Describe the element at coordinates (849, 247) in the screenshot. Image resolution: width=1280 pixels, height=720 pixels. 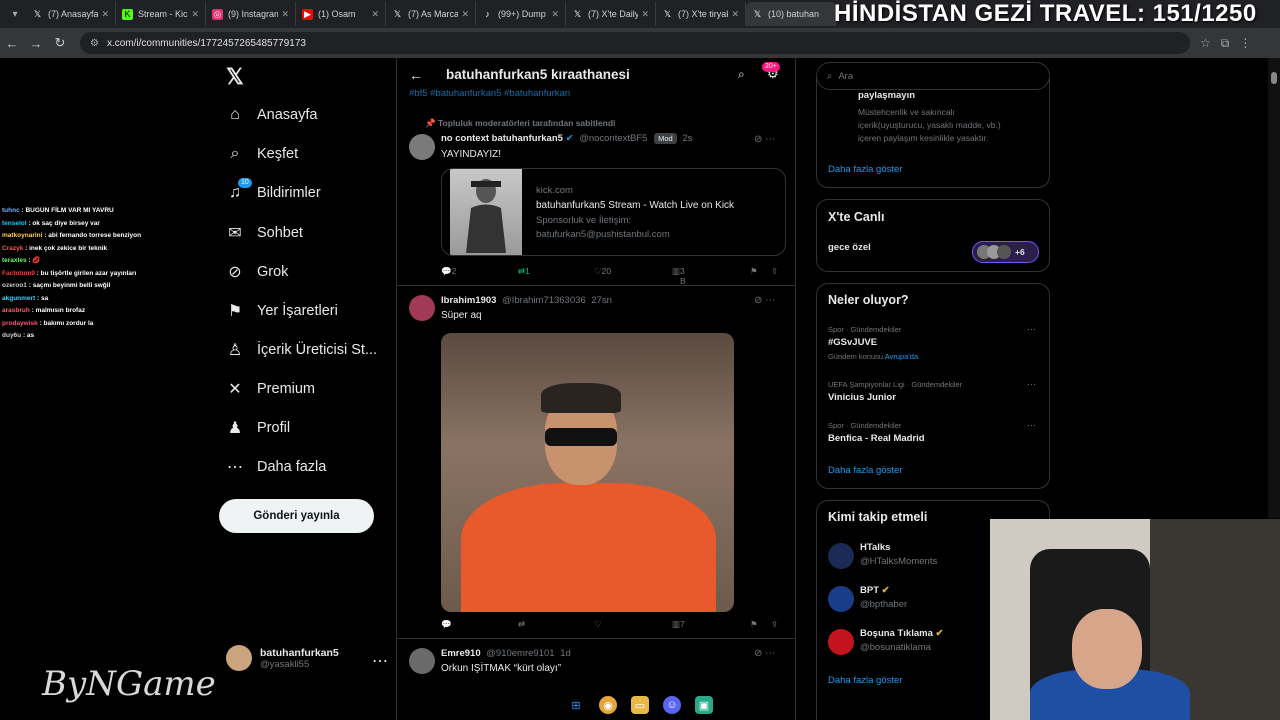
I see `live-space-title: gece özel` at that location.